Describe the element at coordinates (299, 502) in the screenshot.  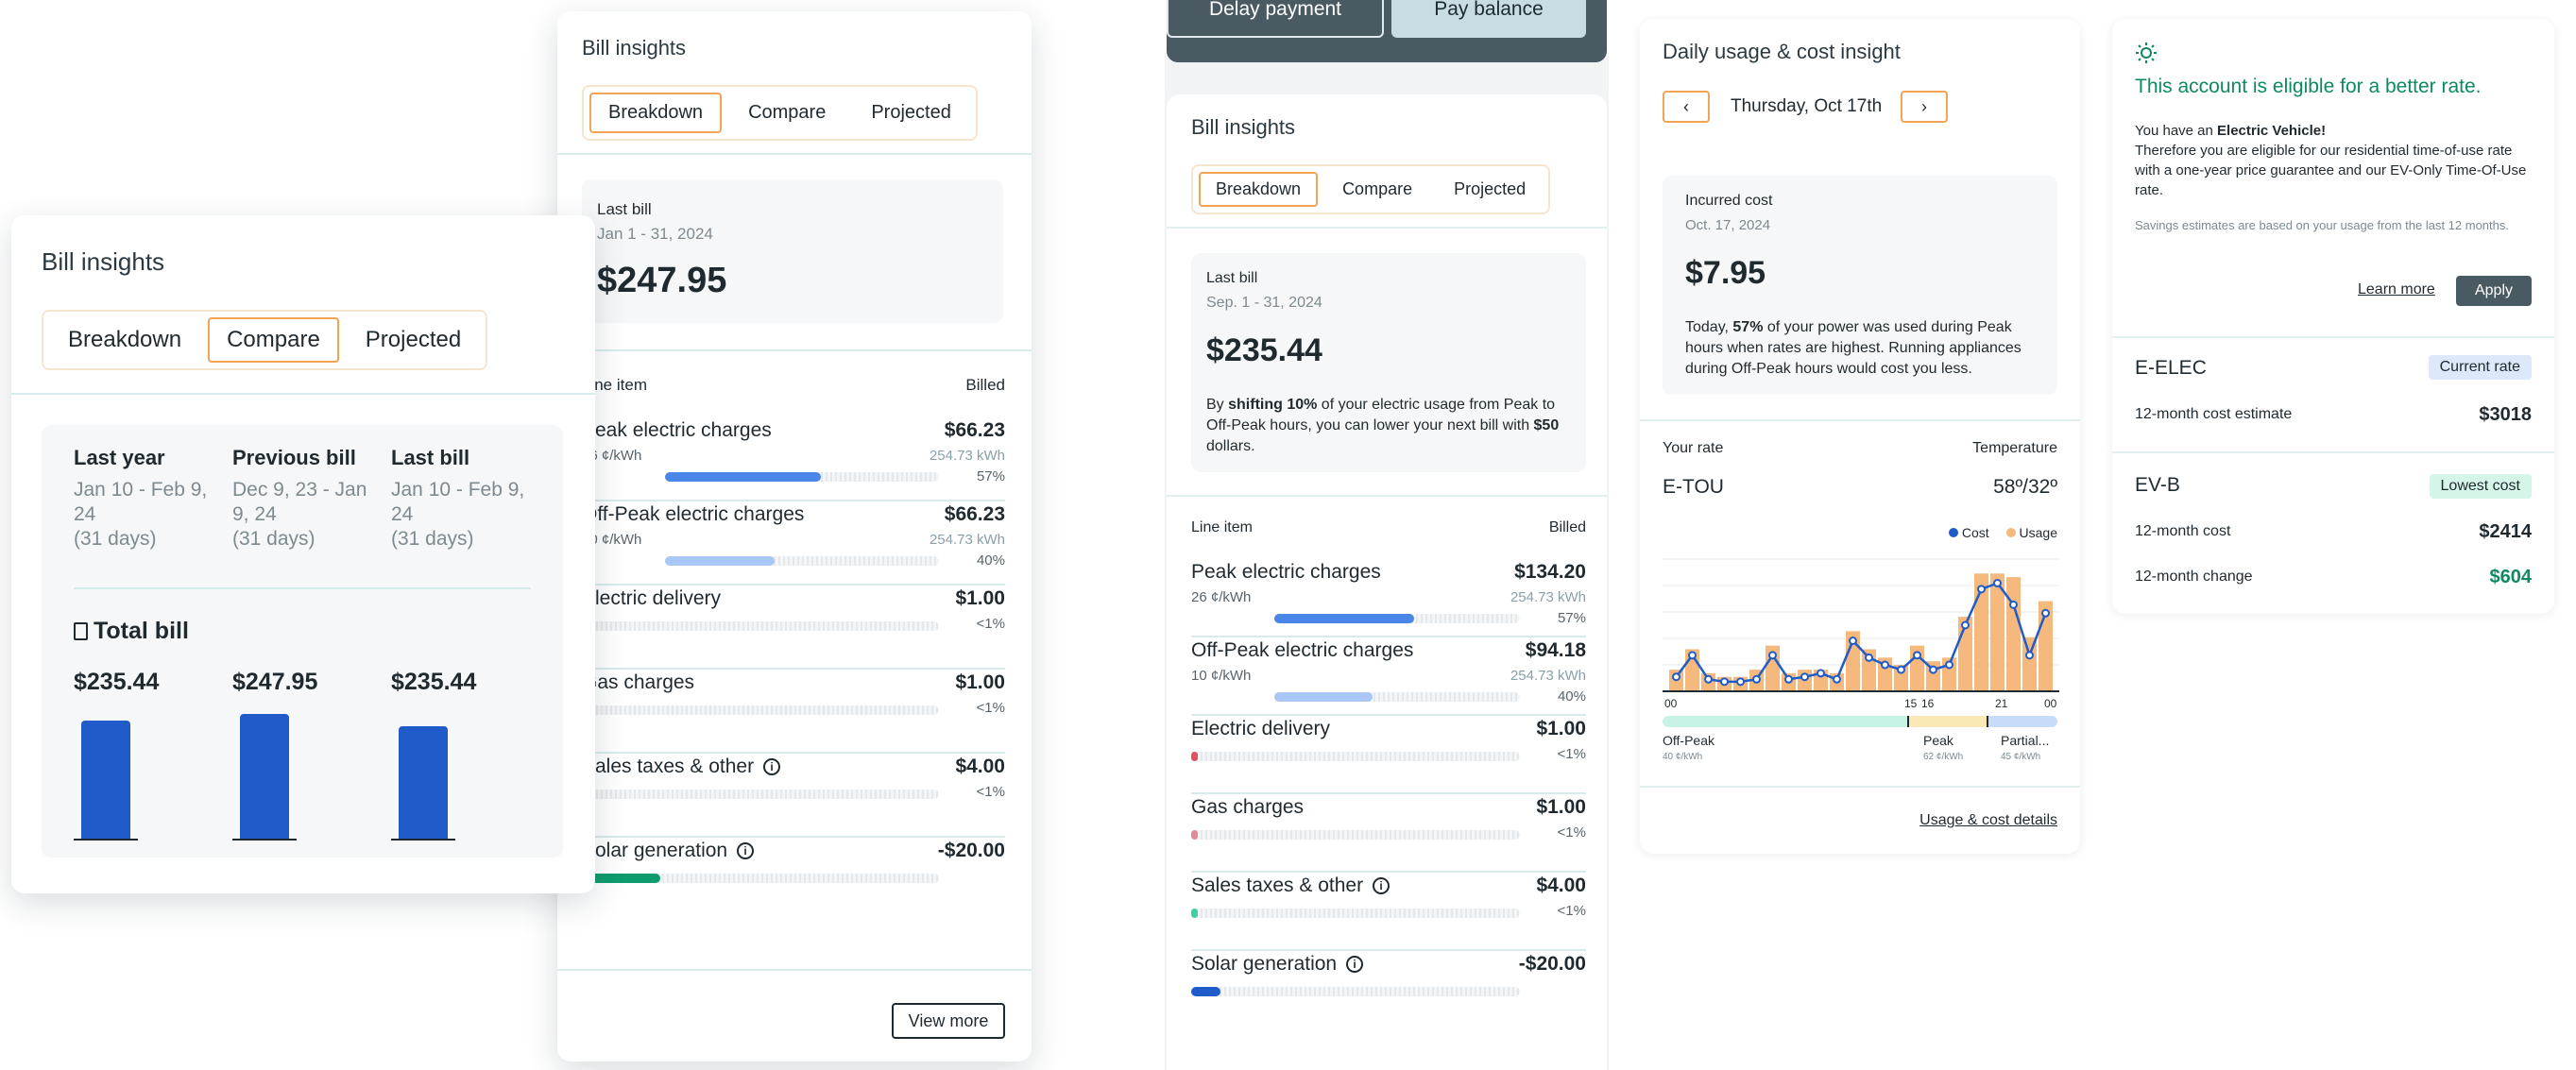
I see `col-range: Dec 9, 23 - Jan 9, 24` at that location.